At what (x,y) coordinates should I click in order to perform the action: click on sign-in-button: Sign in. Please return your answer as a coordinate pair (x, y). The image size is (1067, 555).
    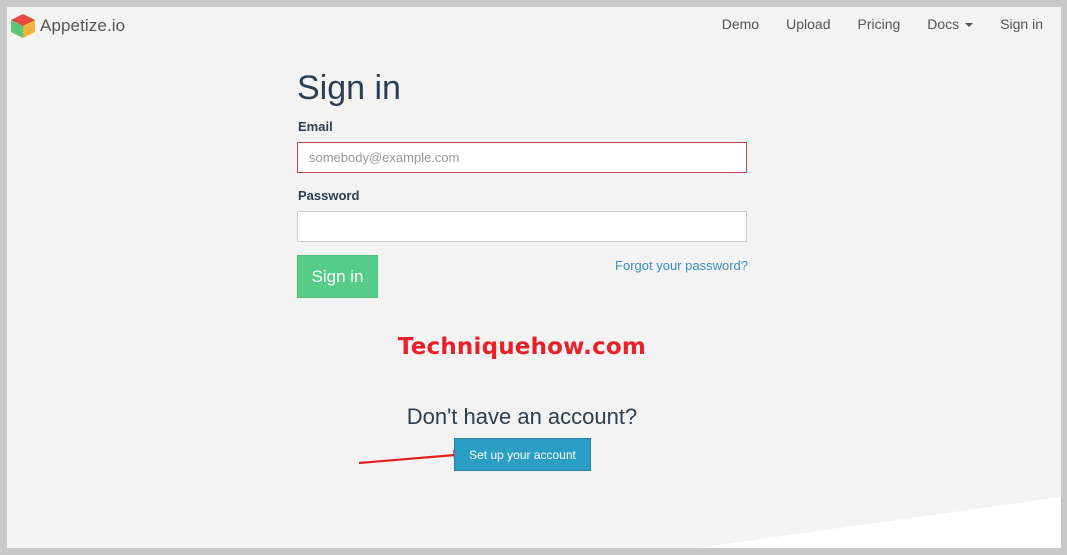
    Looking at the image, I should click on (337, 276).